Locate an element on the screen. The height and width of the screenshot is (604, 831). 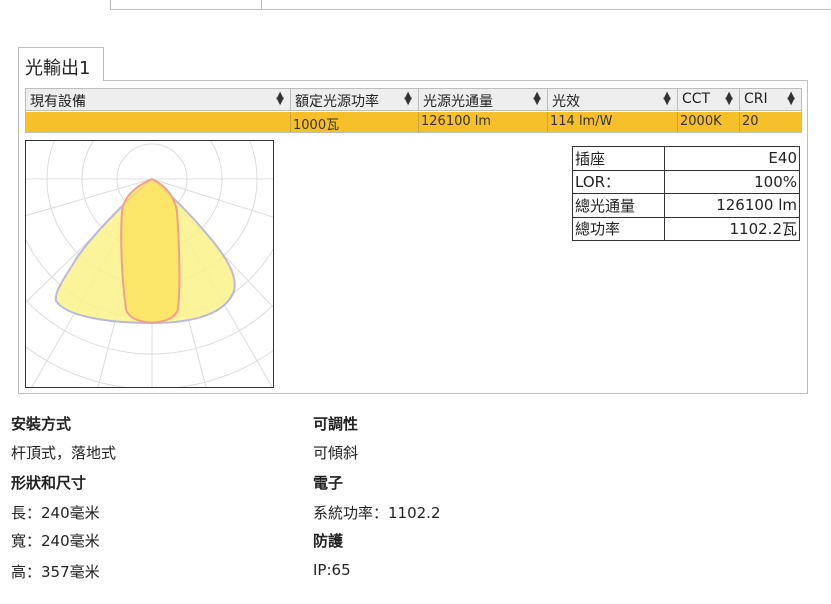
table-row: 1000瓦 126100 lm 114 lm/W 2000K 20 is located at coordinates (413, 122).